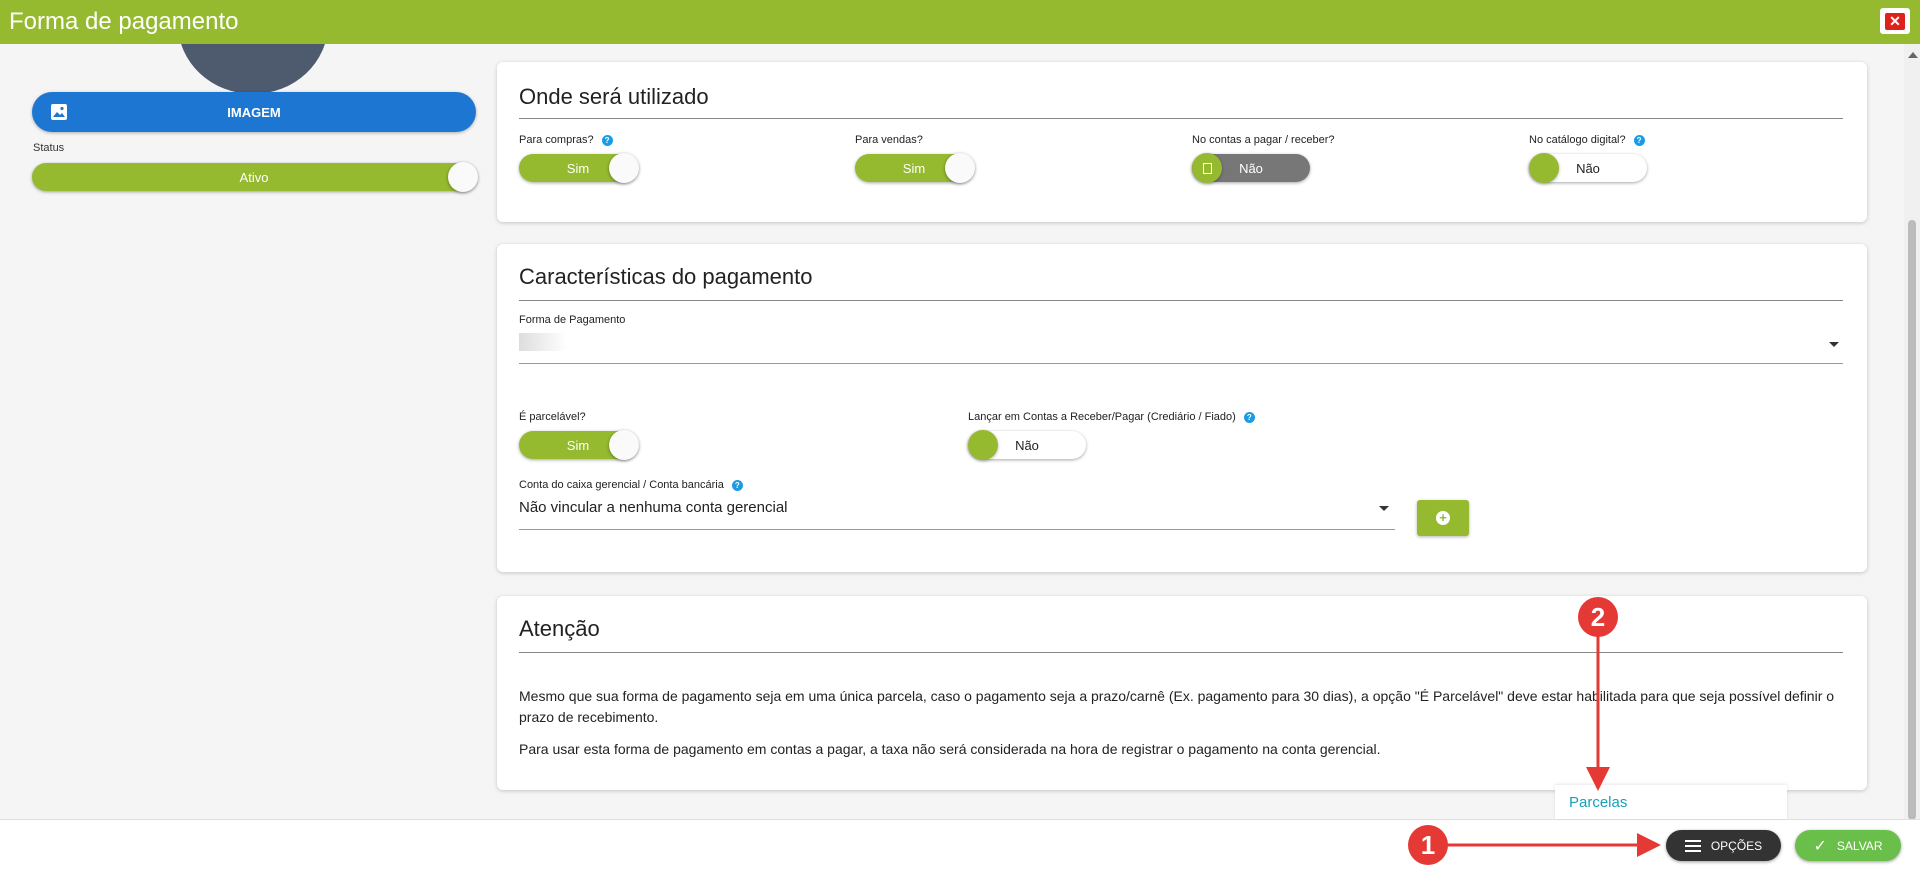 The width and height of the screenshot is (1920, 870). What do you see at coordinates (1692, 845) in the screenshot?
I see `menu-icon` at bounding box center [1692, 845].